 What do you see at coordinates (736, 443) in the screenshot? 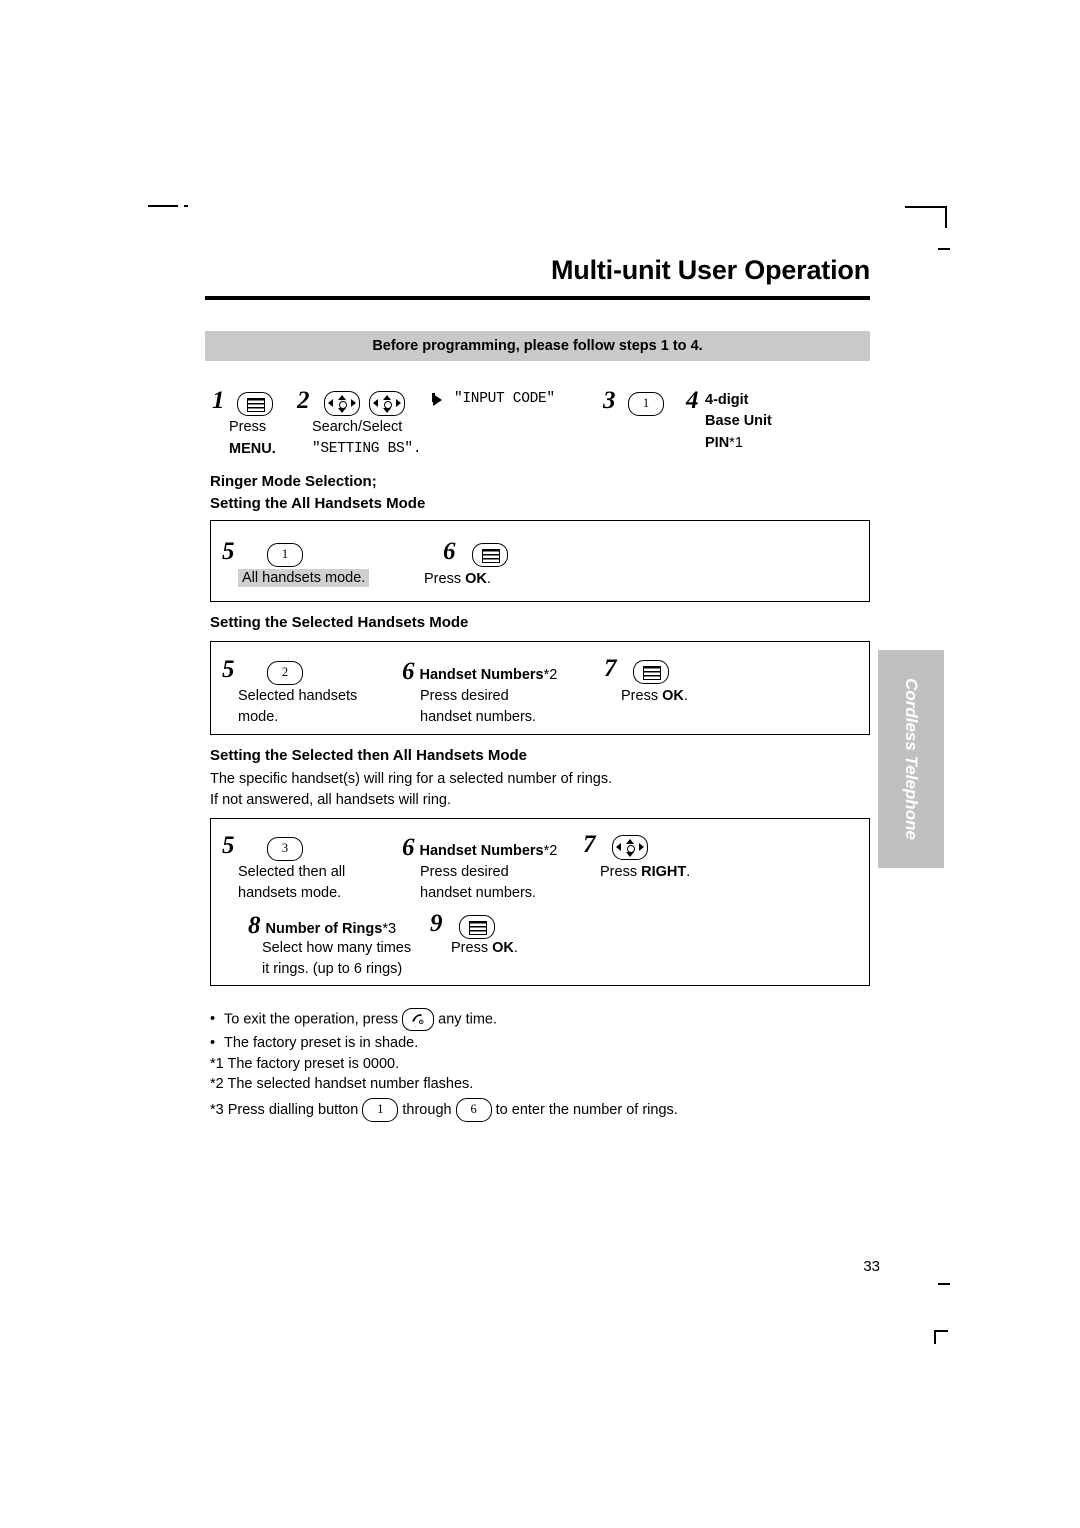
I see `step-4-pin-note: *1` at bounding box center [736, 443].